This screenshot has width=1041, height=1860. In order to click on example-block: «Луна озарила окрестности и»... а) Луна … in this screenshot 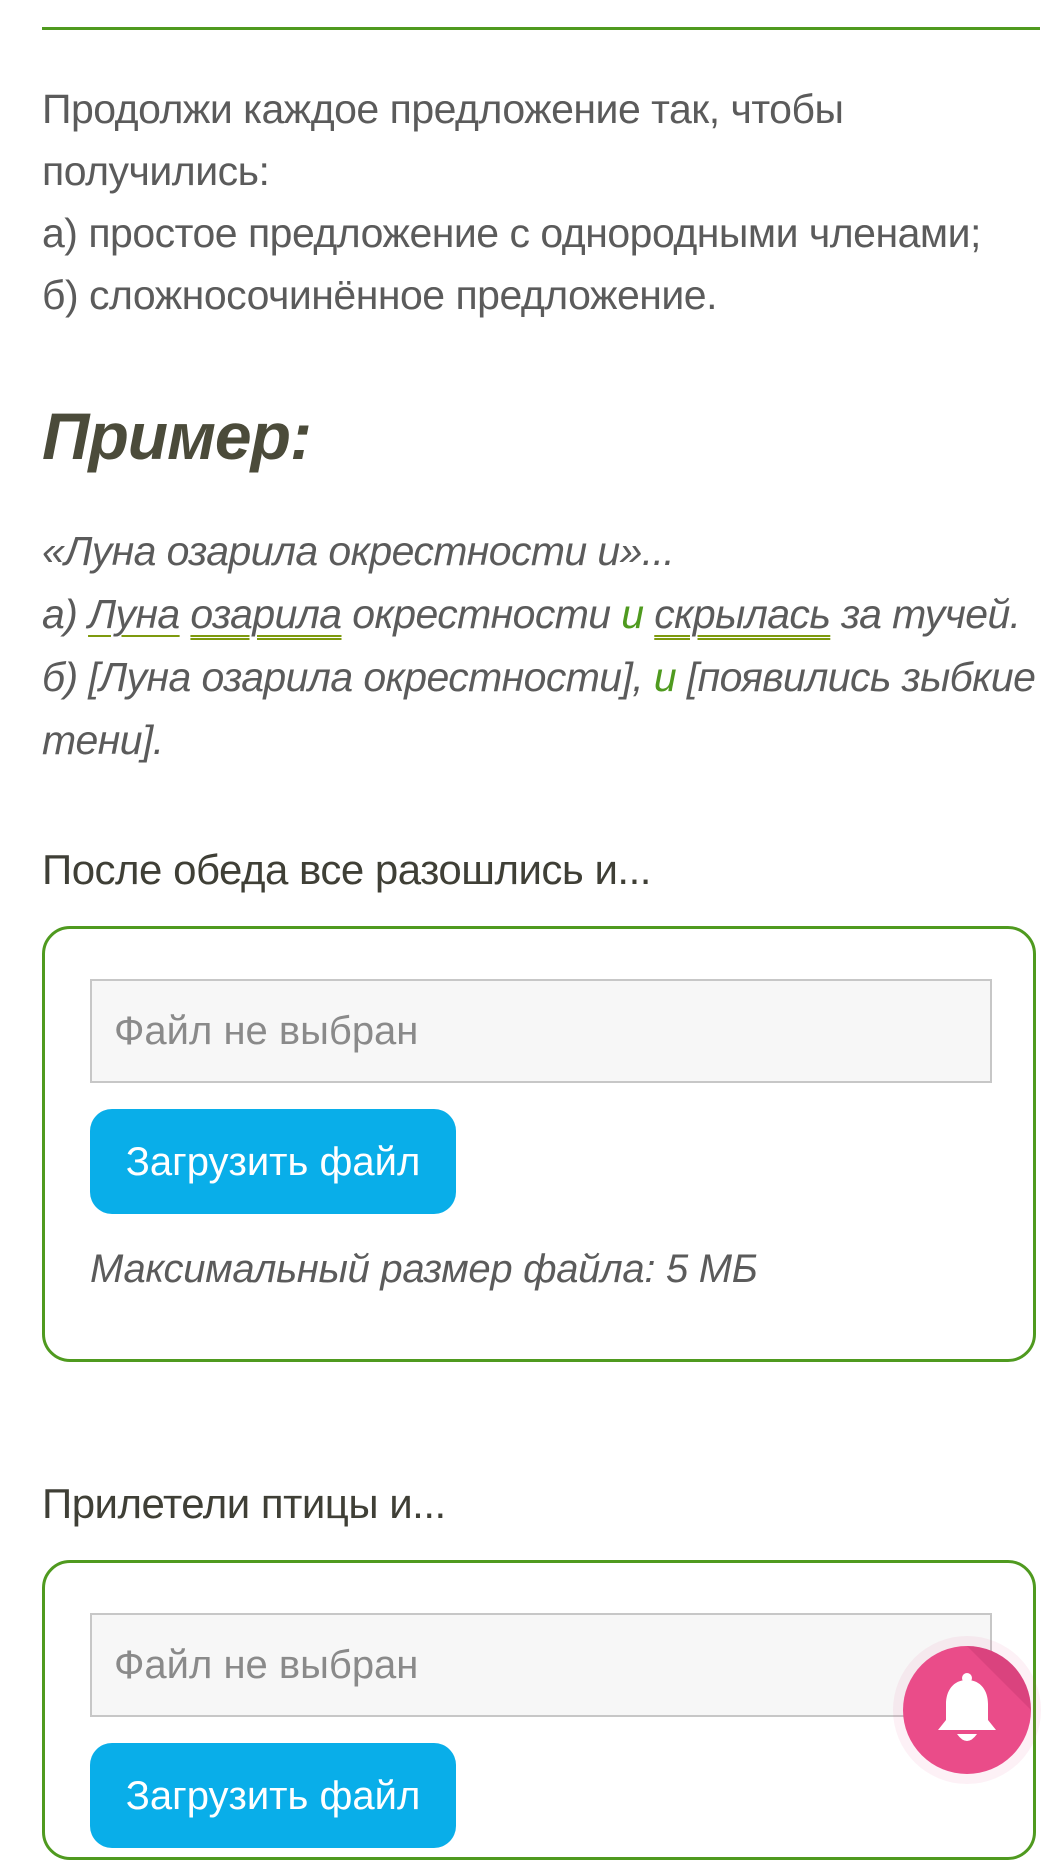, I will do `click(539, 646)`.